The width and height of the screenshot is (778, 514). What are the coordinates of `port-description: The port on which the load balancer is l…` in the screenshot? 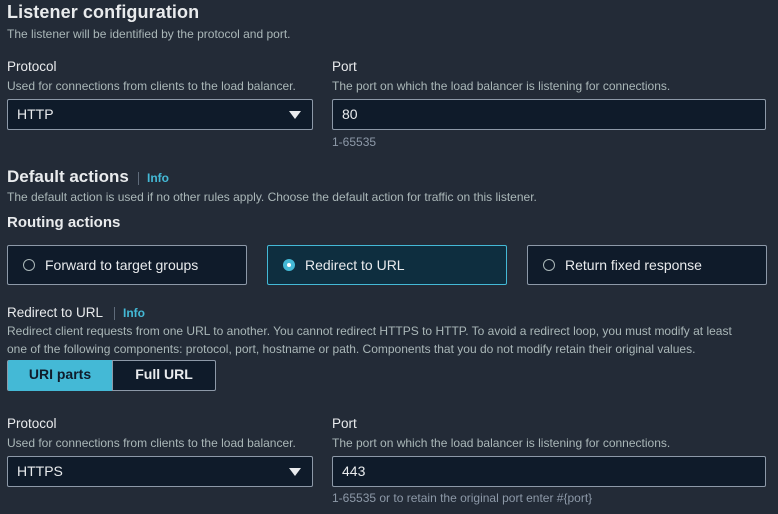 It's located at (501, 86).